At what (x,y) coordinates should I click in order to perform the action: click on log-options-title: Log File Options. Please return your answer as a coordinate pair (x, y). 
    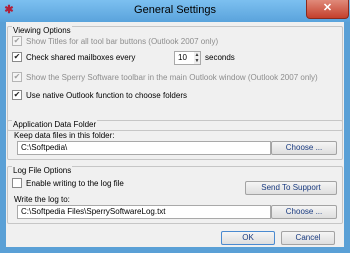
    Looking at the image, I should click on (42, 170).